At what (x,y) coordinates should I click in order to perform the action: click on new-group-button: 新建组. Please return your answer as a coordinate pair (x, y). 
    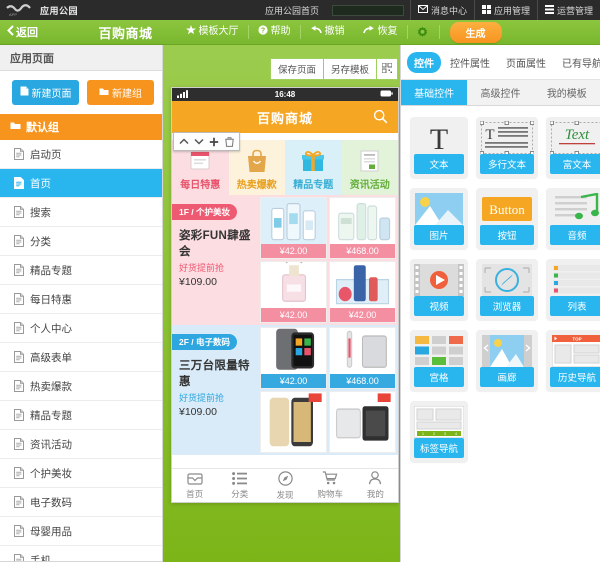
    Looking at the image, I should click on (120, 92).